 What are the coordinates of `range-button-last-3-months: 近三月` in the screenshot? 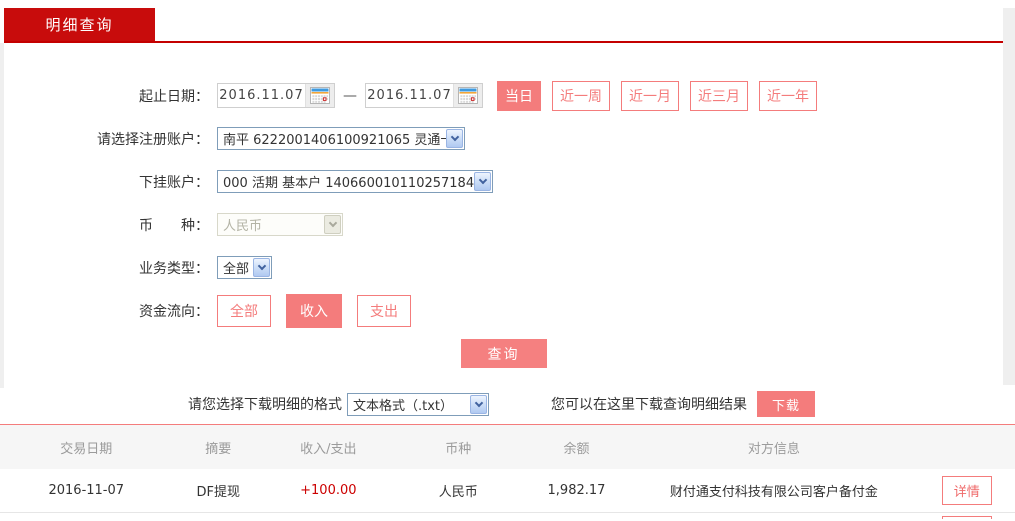 It's located at (719, 95).